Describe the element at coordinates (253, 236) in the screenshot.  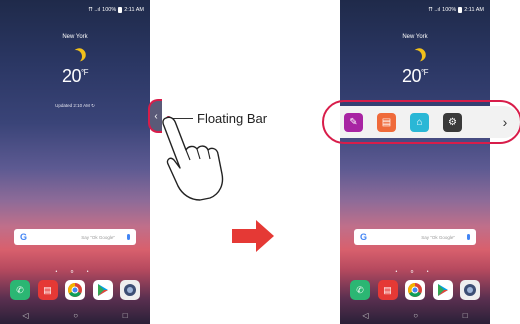
I see `transition-arrow-icon` at that location.